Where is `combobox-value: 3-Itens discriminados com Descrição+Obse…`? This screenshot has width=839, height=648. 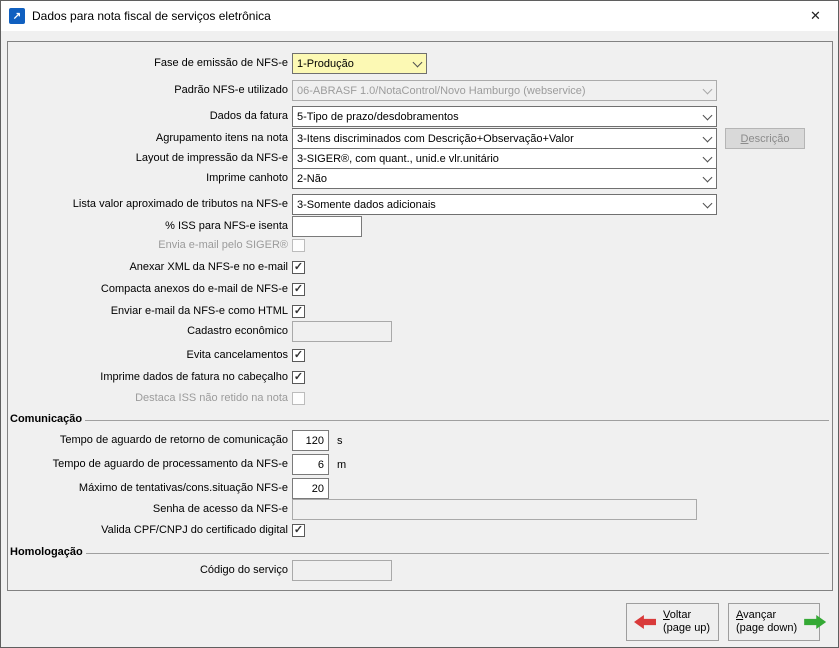 combobox-value: 3-Itens discriminados com Descrição+Obse… is located at coordinates (435, 138).